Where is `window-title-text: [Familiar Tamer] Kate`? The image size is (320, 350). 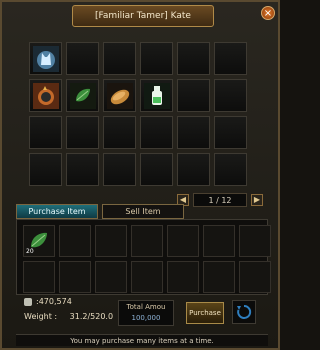 window-title-text: [Familiar Tamer] Kate is located at coordinates (143, 16).